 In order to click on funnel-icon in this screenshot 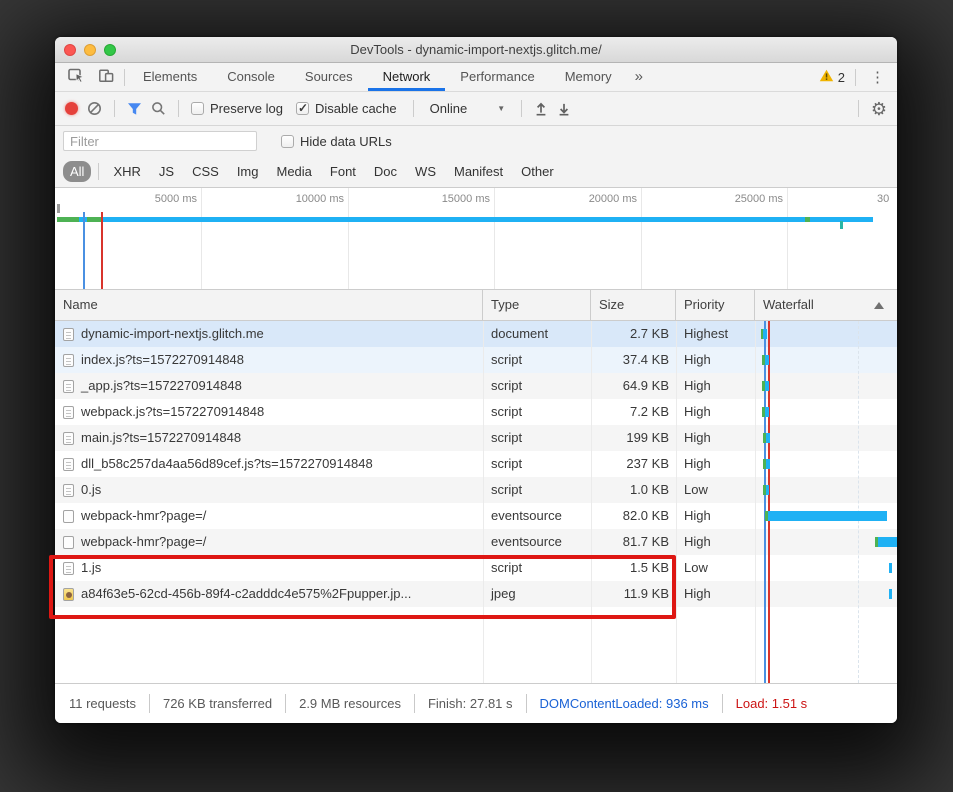, I will do `click(134, 108)`.